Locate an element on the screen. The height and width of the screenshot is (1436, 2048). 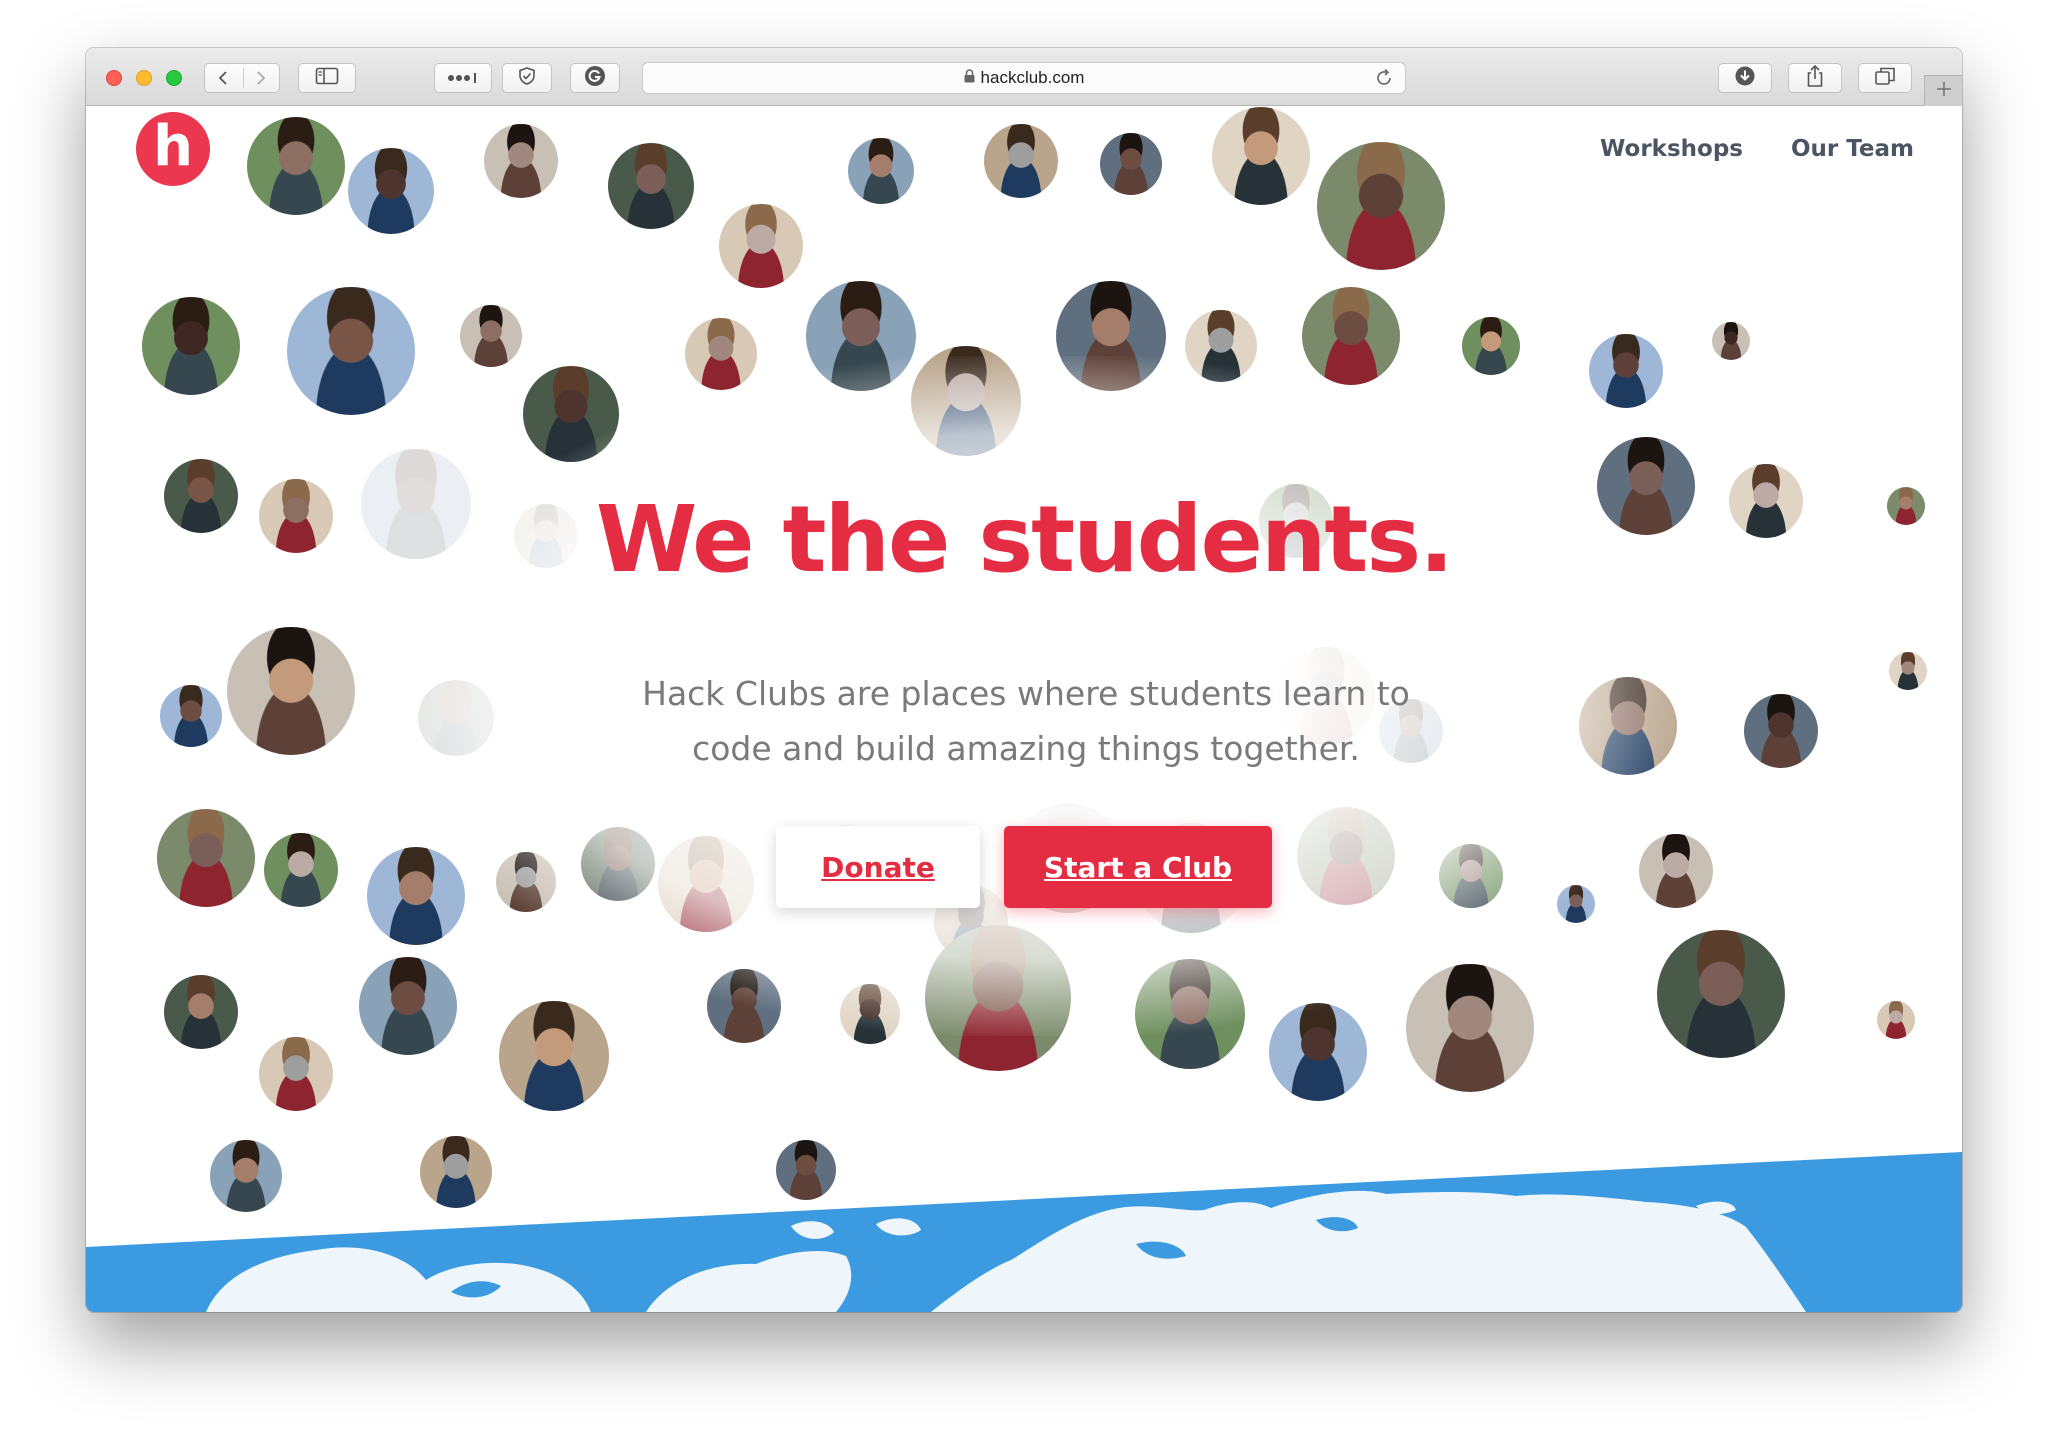
hack-club-logo: h is located at coordinates (173, 149).